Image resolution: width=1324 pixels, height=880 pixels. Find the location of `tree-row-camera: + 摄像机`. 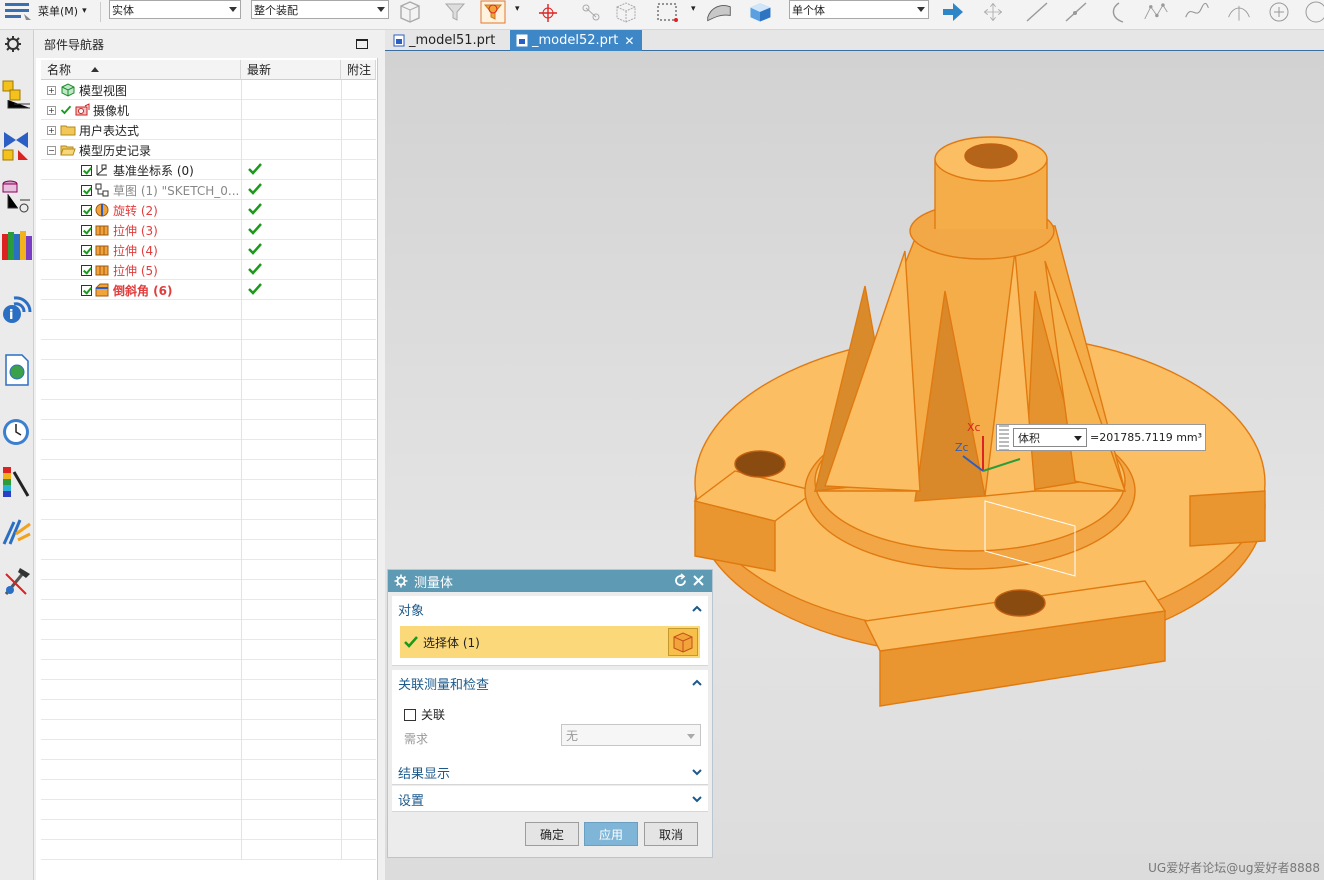

tree-row-camera: + 摄像机 is located at coordinates (208, 110).